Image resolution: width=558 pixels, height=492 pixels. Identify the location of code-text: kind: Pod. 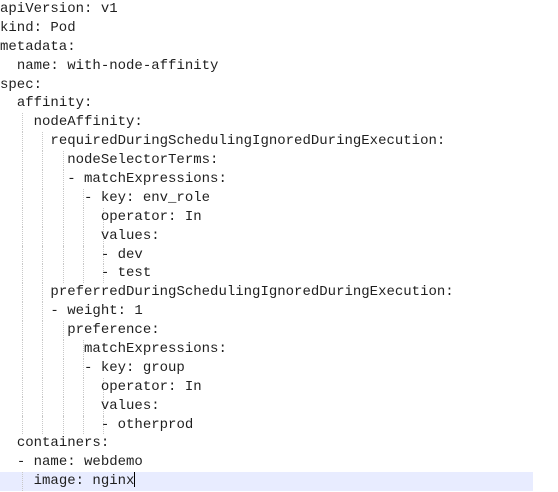
(38, 27).